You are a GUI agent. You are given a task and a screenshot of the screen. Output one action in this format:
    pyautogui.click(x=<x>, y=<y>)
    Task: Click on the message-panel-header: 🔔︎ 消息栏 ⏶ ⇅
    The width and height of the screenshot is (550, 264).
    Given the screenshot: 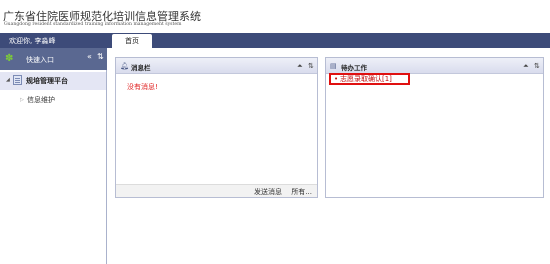 What is the action you would take?
    pyautogui.click(x=216, y=66)
    